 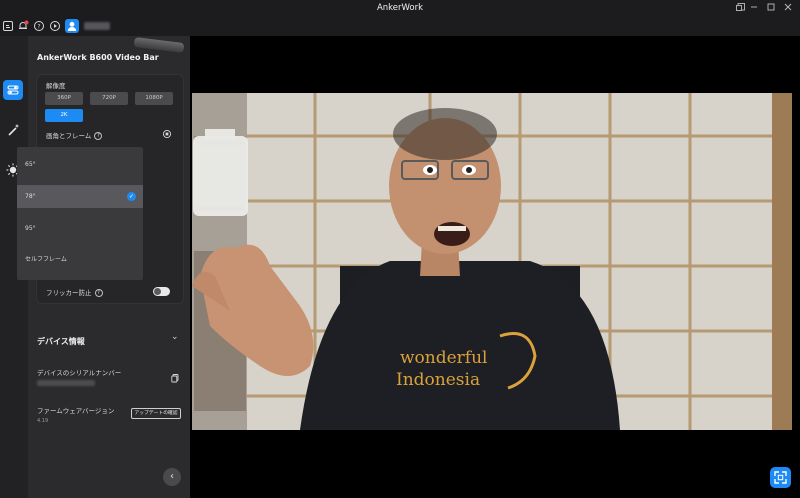 I want to click on notification-button, so click(x=23, y=26).